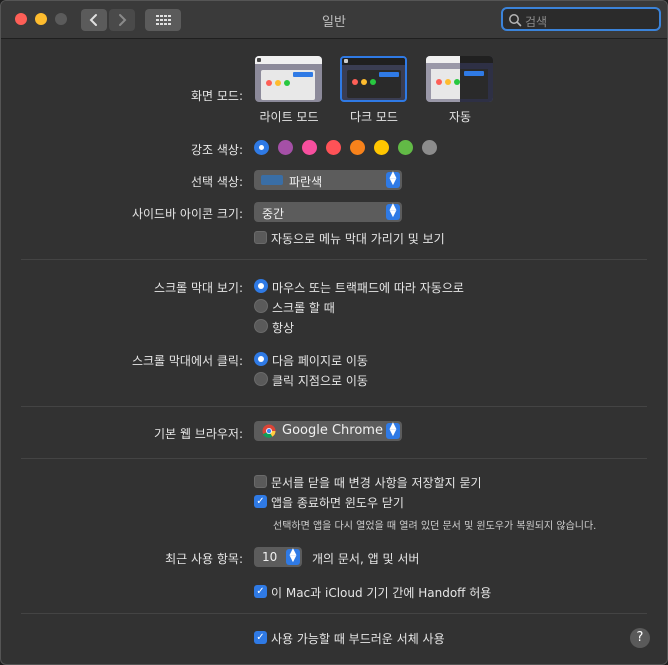 This screenshot has height=665, width=668. I want to click on appearance-label: 화면 모드:, so click(216, 96).